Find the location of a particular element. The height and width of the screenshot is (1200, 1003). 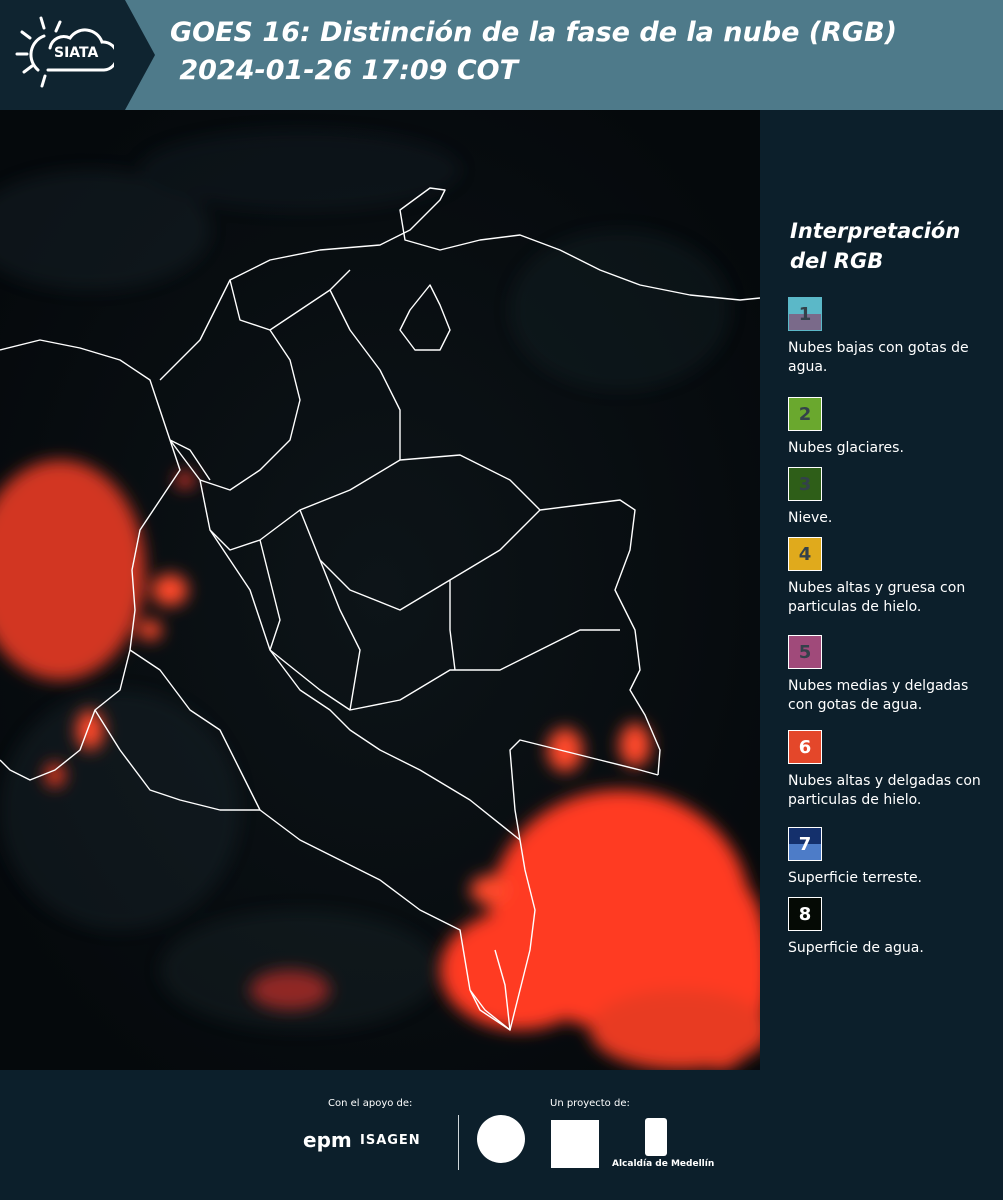

legend-title: Interpretación del RGB is located at coordinates (890, 246).